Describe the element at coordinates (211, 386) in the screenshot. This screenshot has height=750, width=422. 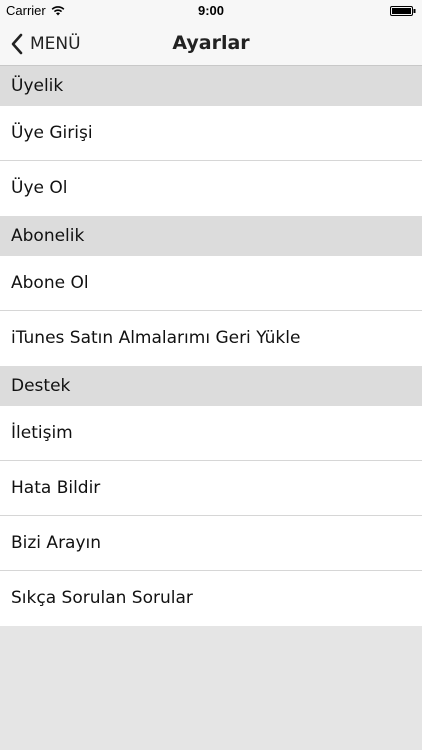
I see `section-header-destek: Destek` at that location.